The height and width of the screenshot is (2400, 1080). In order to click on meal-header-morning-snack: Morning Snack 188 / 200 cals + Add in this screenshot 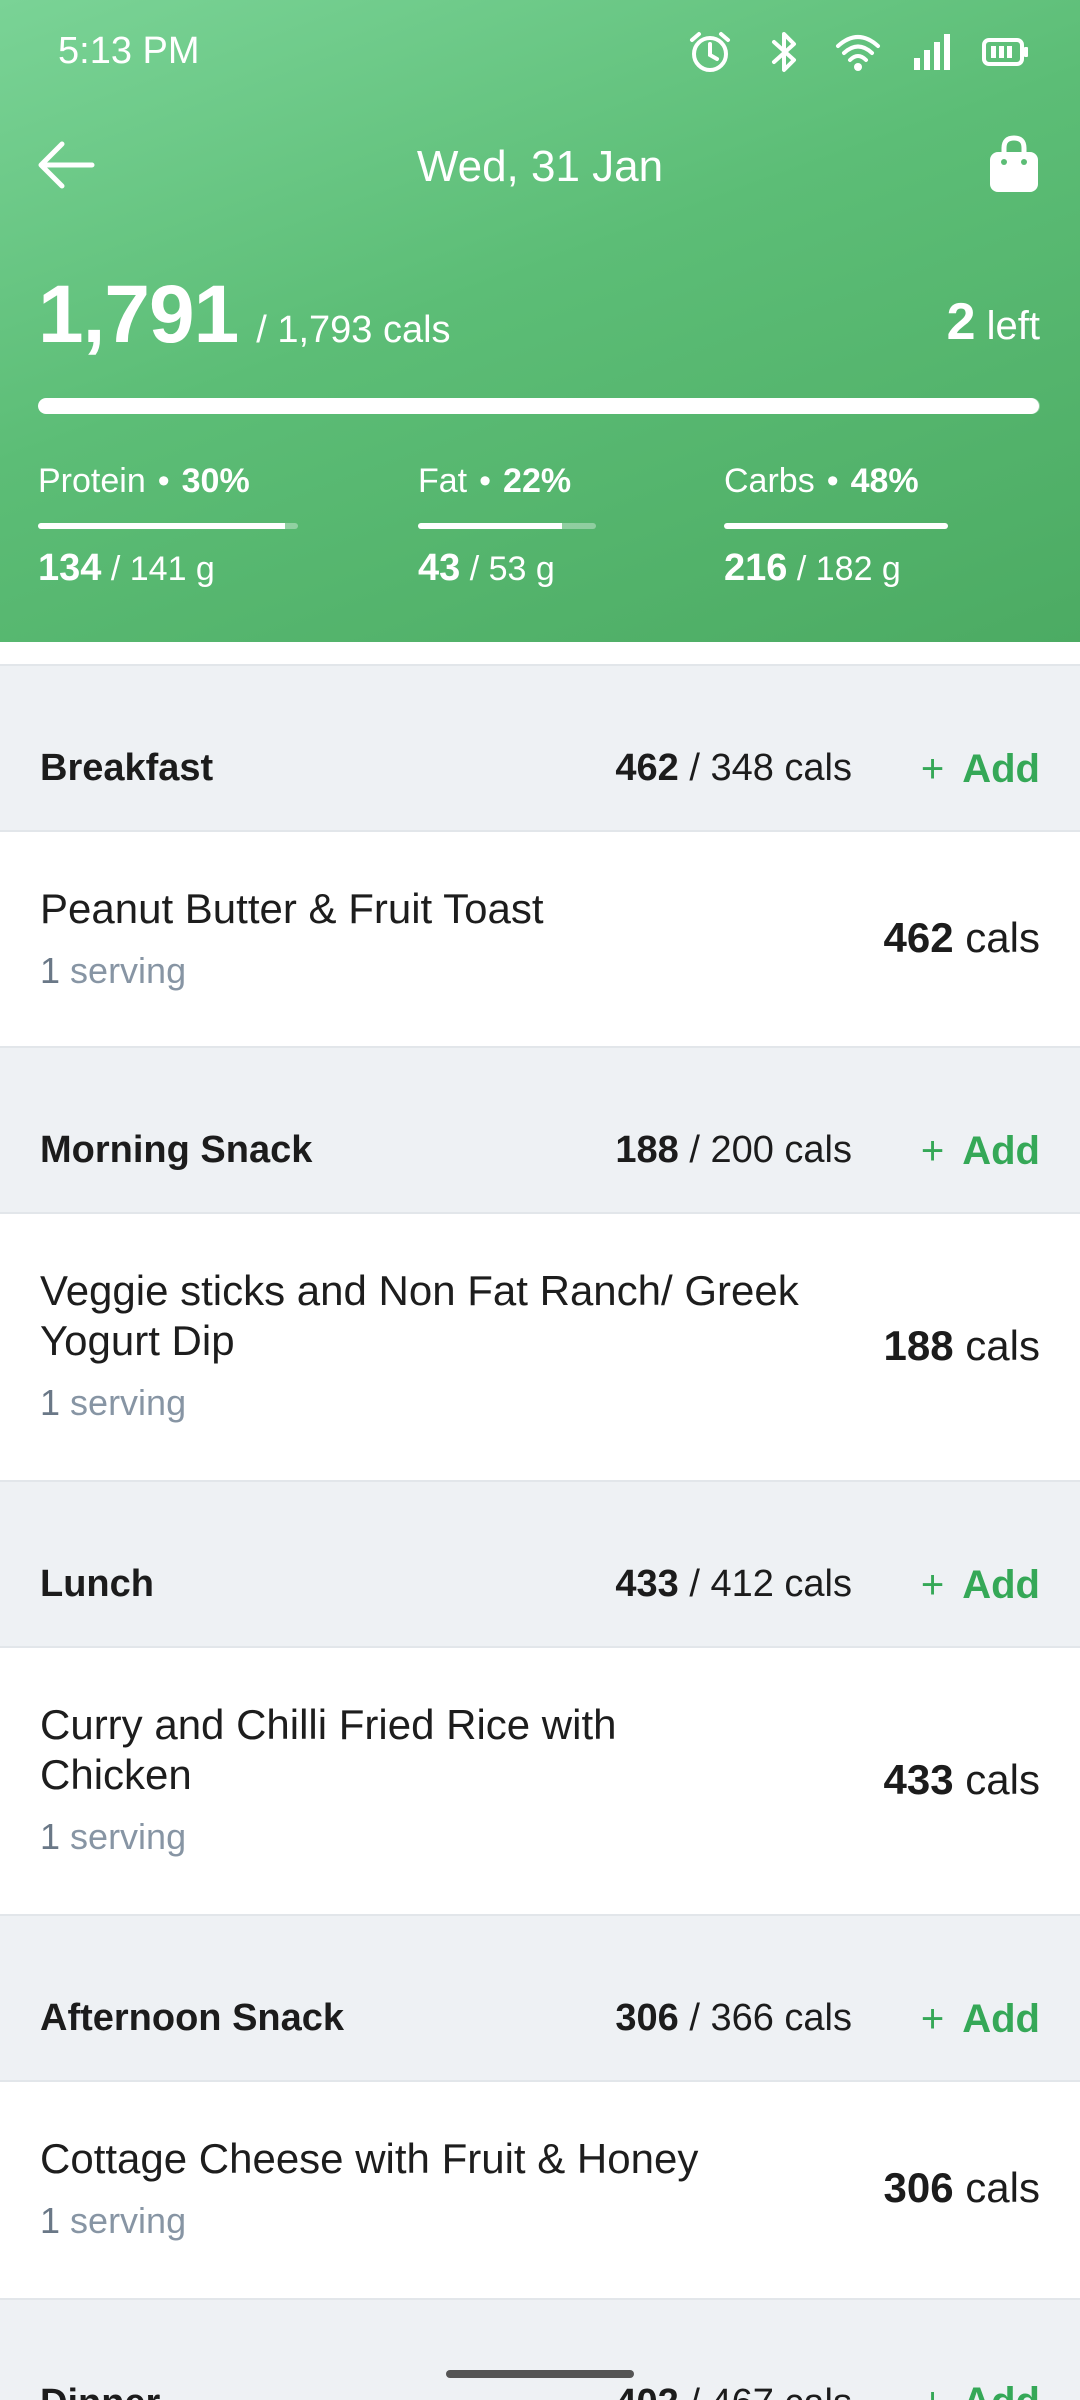, I will do `click(540, 1130)`.